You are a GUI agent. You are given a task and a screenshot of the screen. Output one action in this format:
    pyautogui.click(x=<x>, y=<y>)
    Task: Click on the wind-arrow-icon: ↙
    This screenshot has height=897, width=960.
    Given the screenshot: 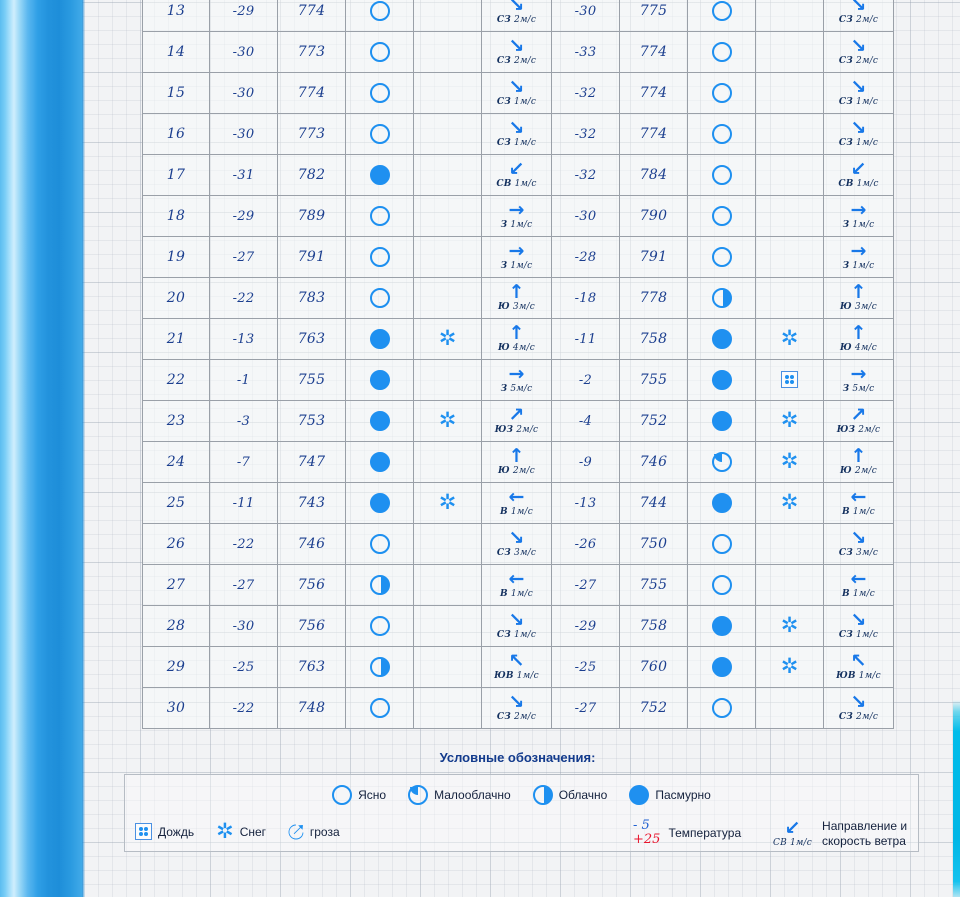 What is the action you would take?
    pyautogui.click(x=516, y=169)
    